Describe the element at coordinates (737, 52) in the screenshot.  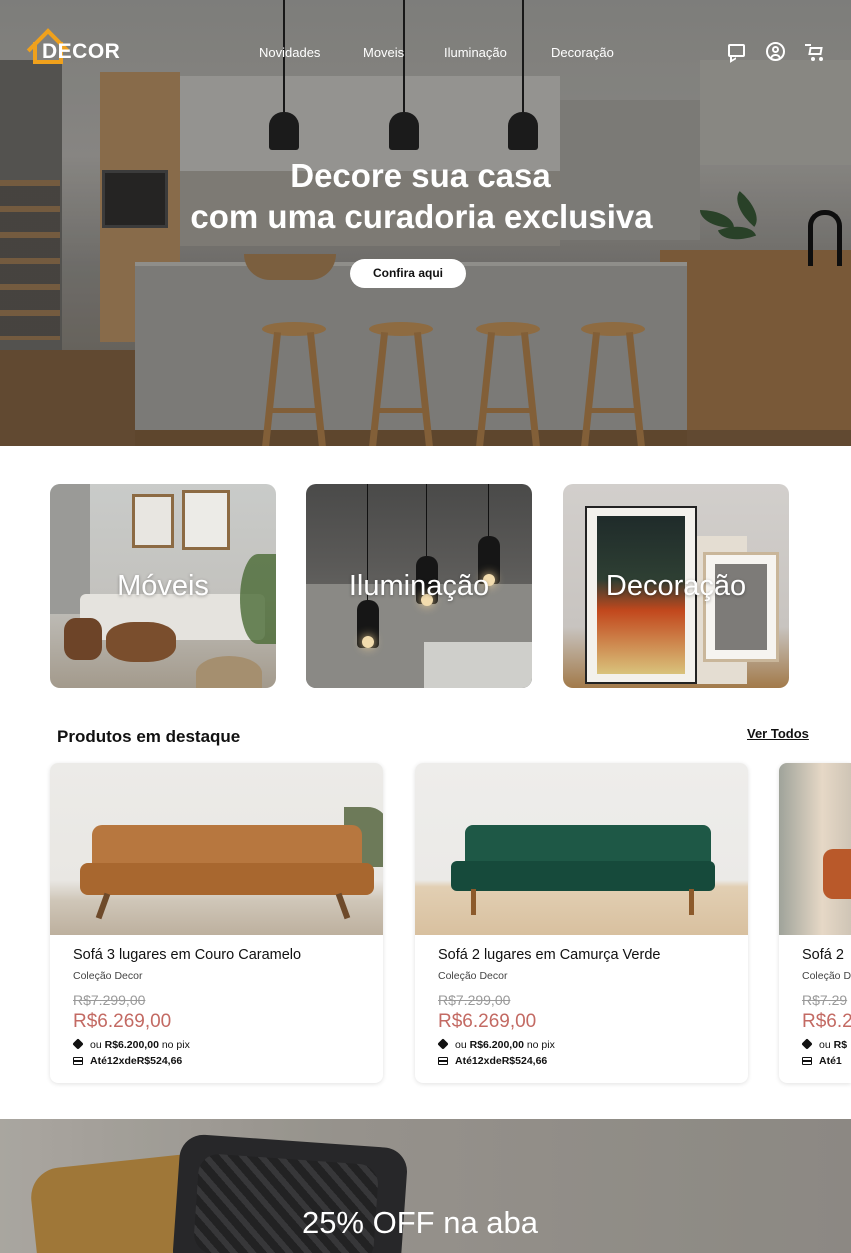
I see `chat-icon` at that location.